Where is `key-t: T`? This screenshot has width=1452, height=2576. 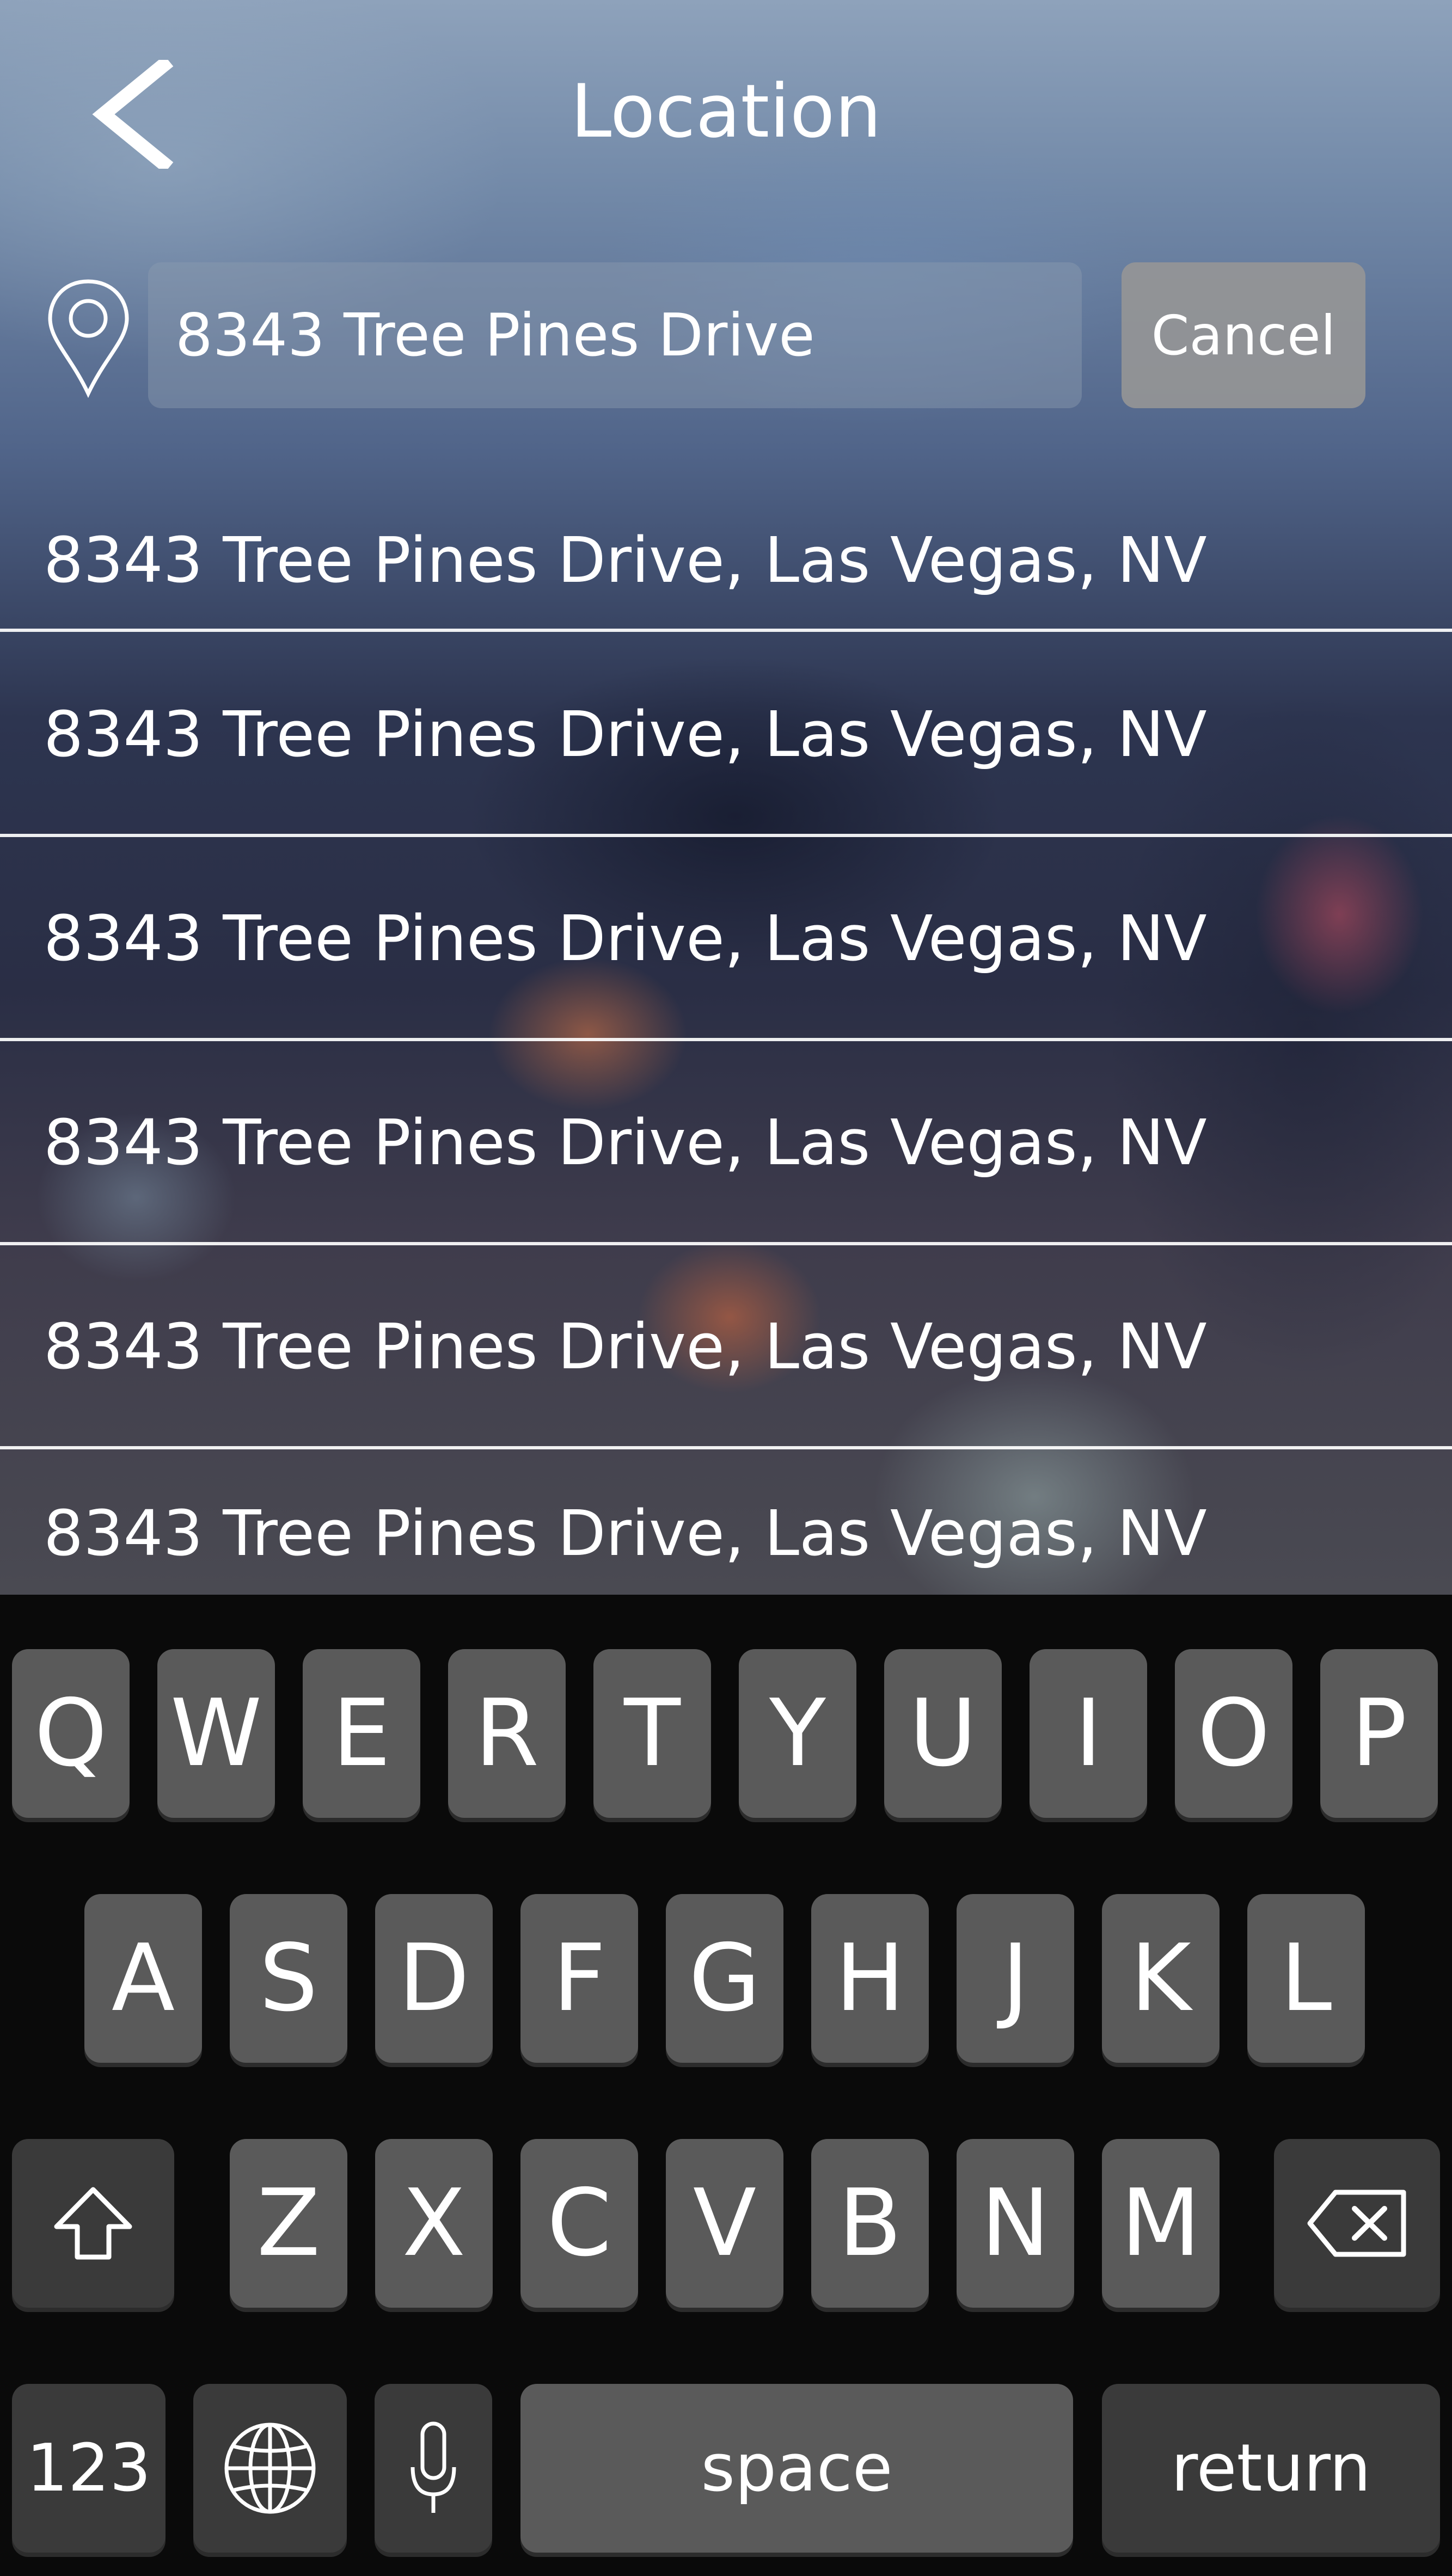 key-t: T is located at coordinates (652, 1733).